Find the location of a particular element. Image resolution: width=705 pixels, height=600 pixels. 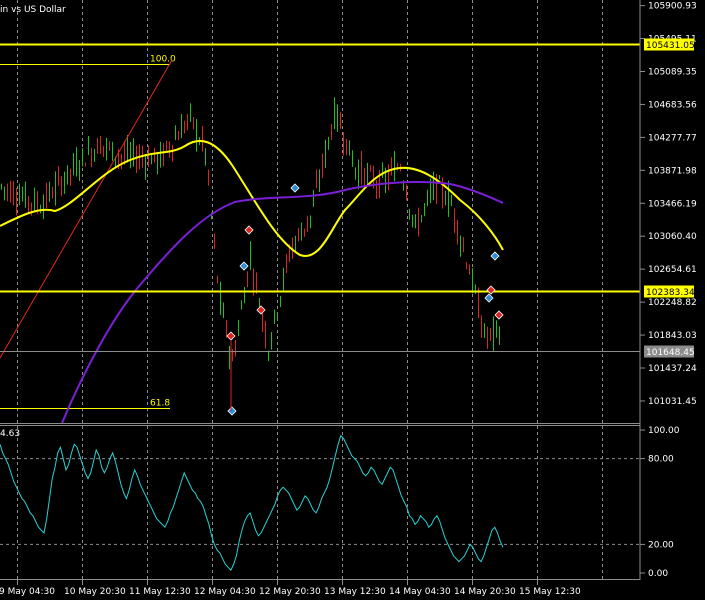

time-tick-label: 13 May 12:30 is located at coordinates (355, 592).